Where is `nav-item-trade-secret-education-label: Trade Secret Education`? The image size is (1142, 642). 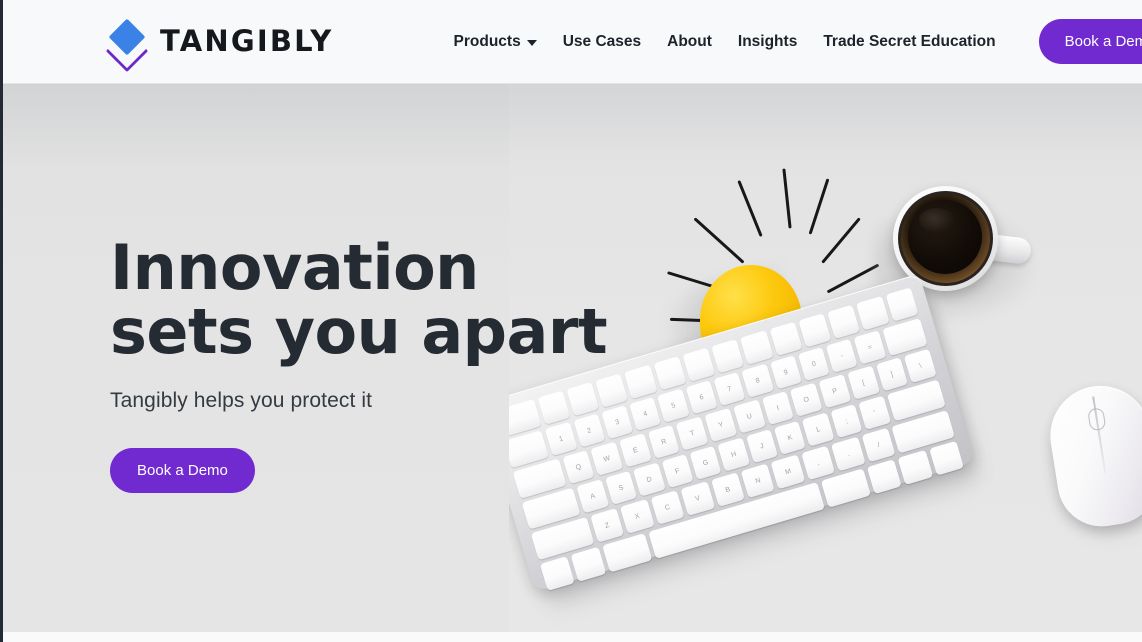 nav-item-trade-secret-education-label: Trade Secret Education is located at coordinates (909, 41).